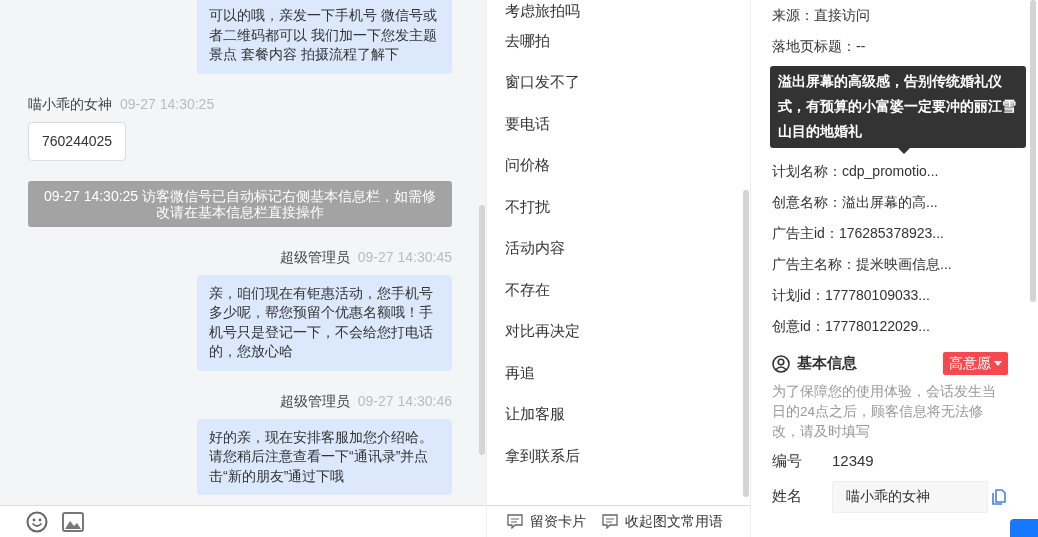 This screenshot has width=1038, height=537. I want to click on quick-phrase: 窗口发不了, so click(618, 82).